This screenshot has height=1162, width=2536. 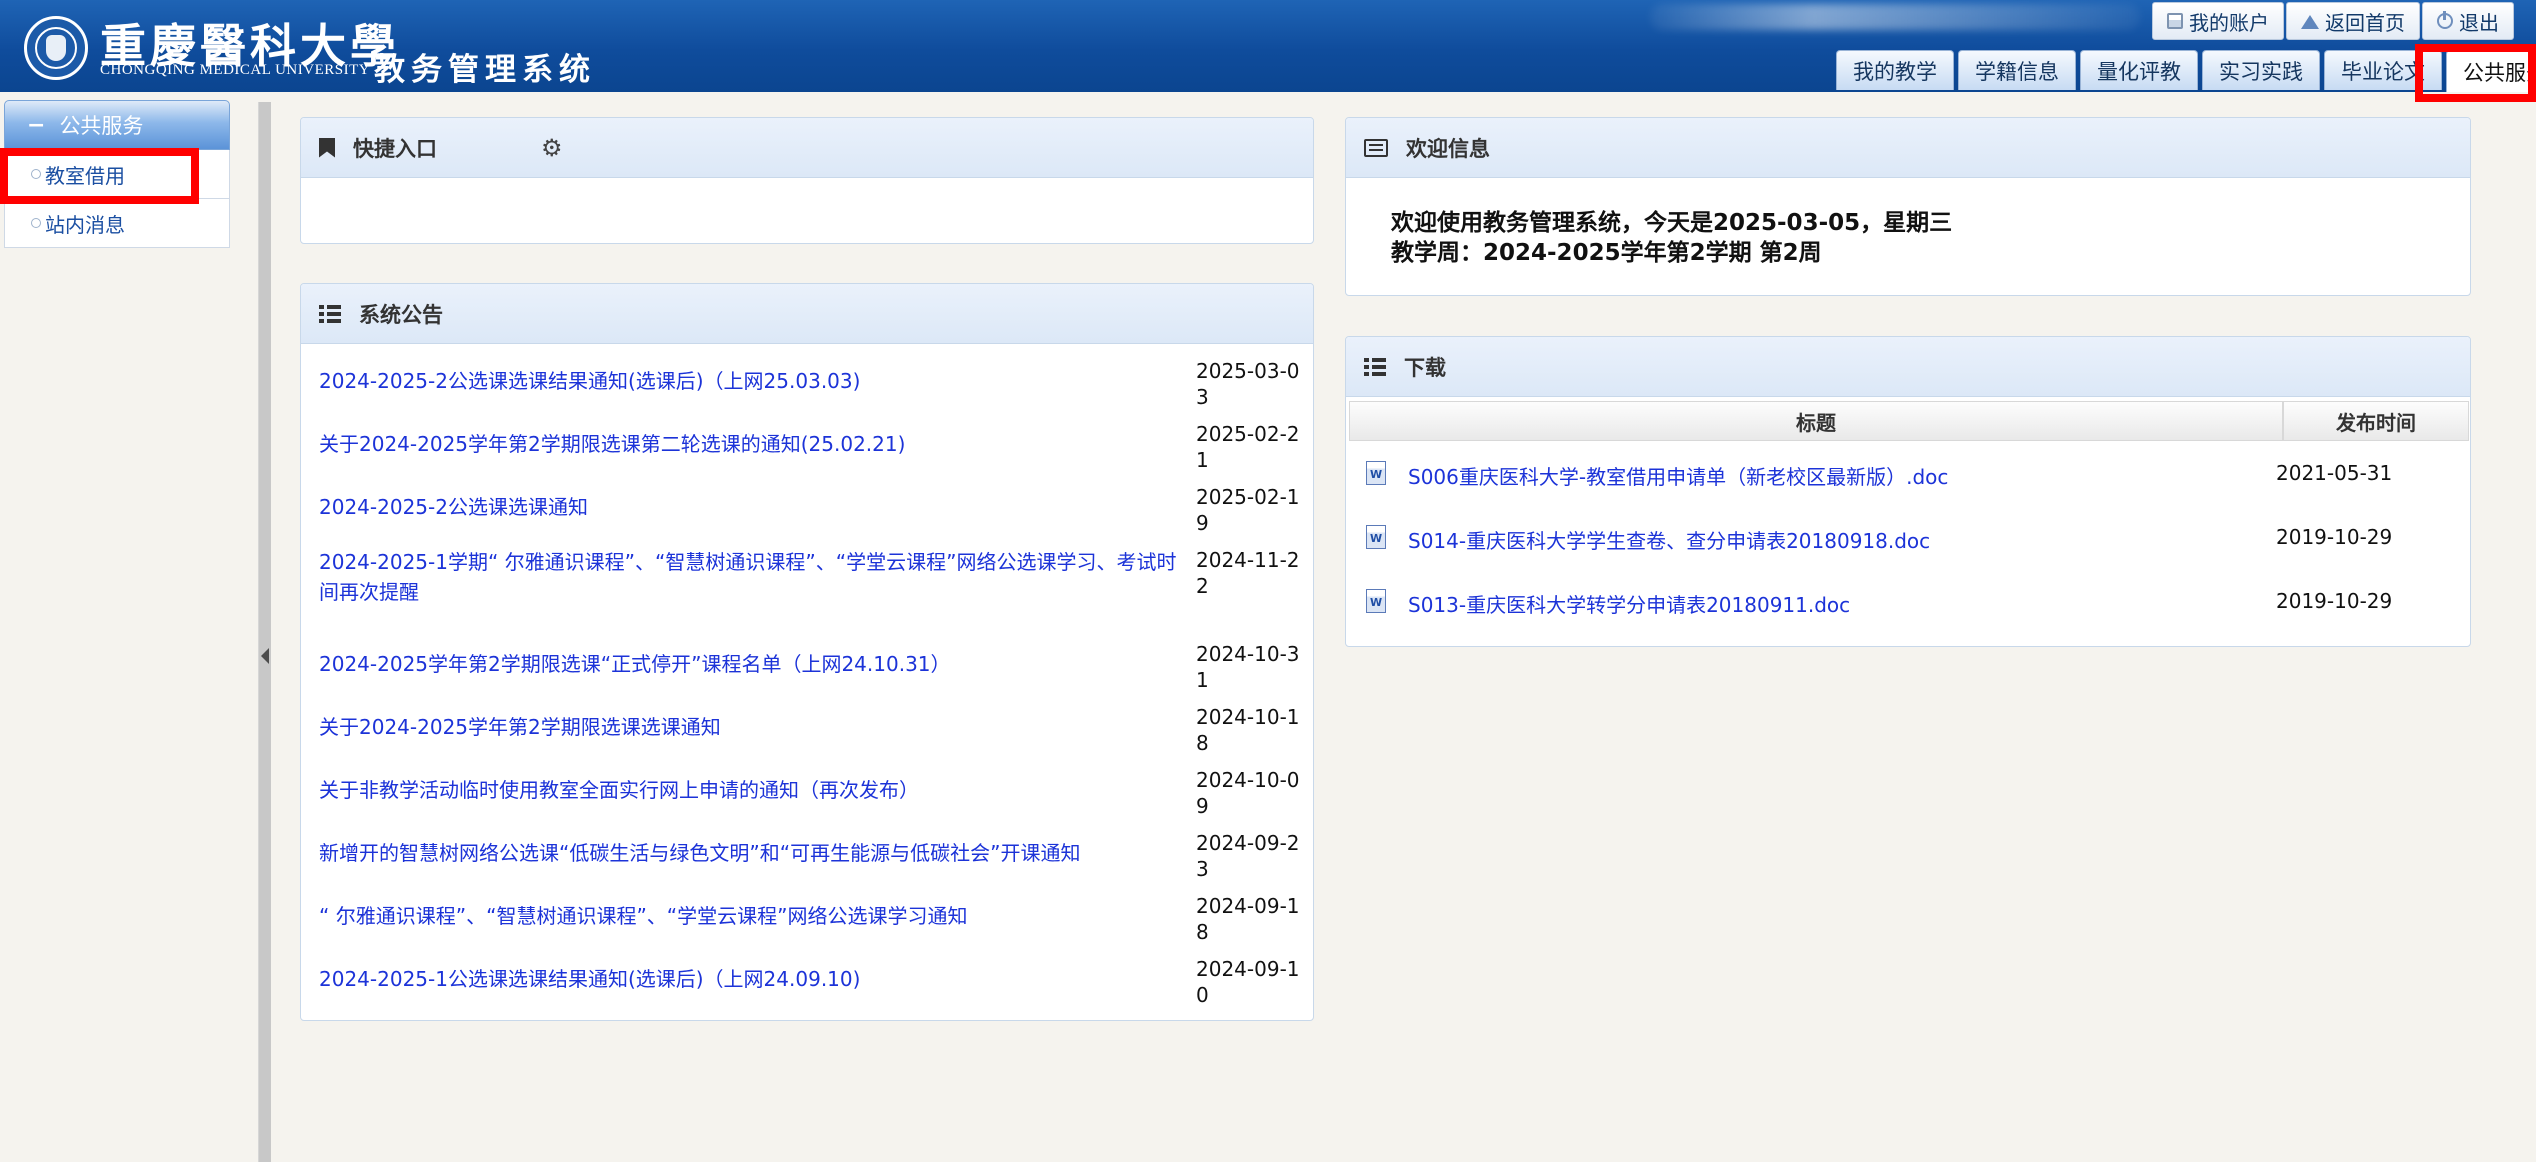 I want to click on gear-icon: ⚙, so click(x=552, y=148).